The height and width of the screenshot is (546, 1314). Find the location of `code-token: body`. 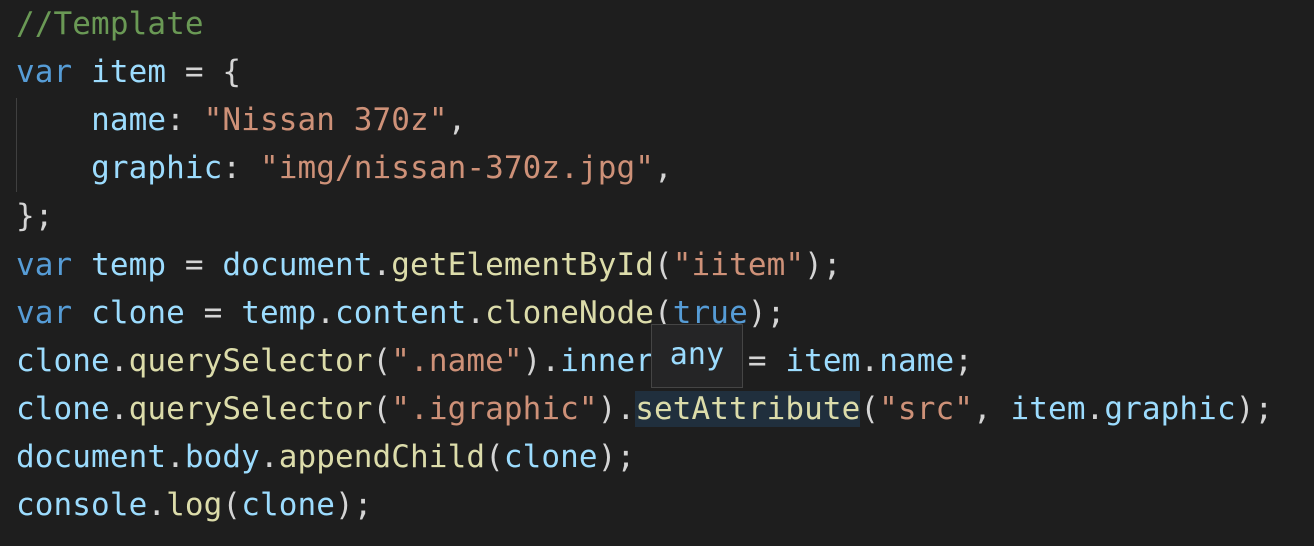

code-token: body is located at coordinates (222, 457).